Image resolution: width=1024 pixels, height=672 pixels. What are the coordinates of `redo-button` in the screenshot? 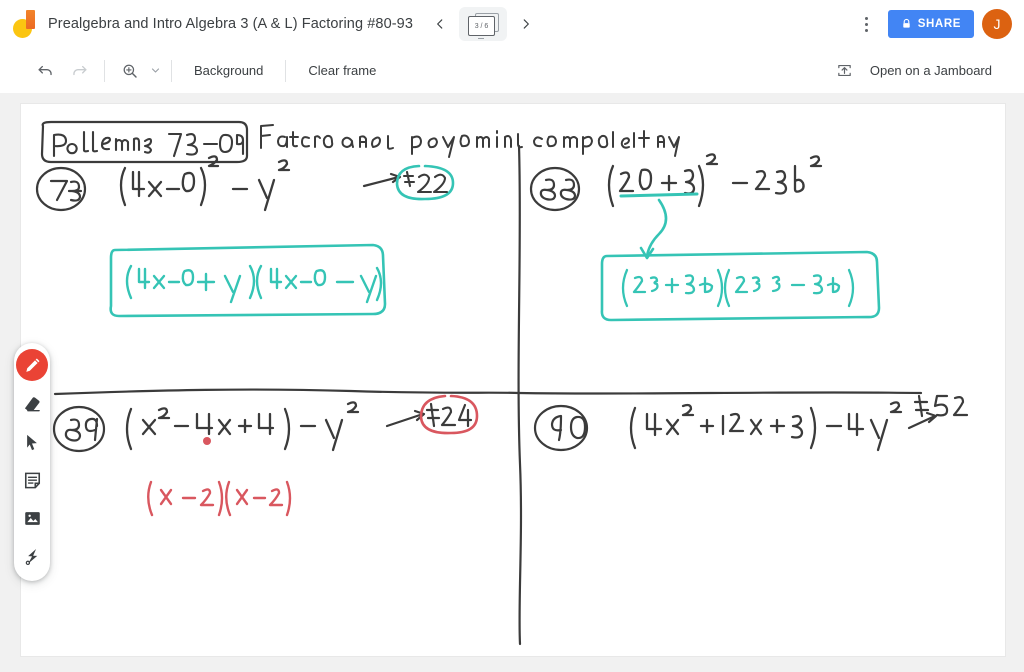 It's located at (79, 71).